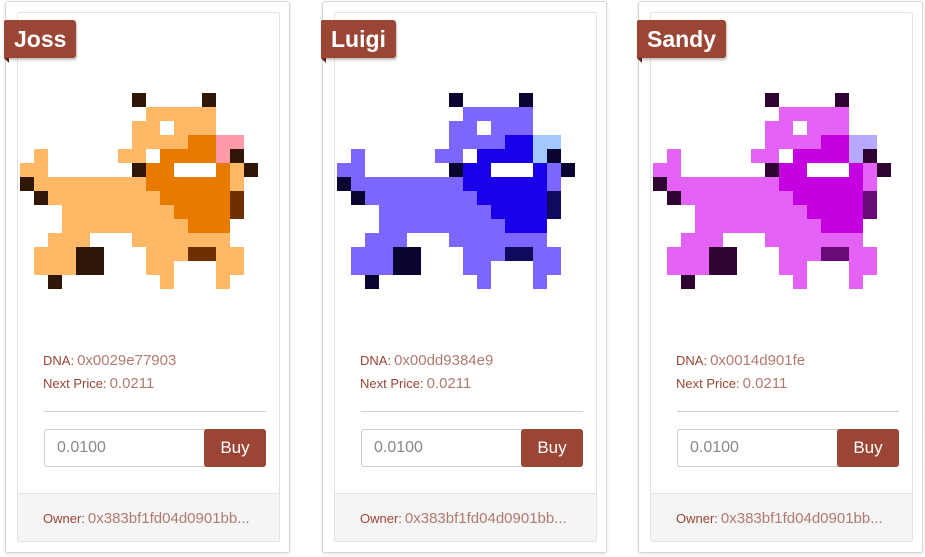 This screenshot has width=925, height=557. Describe the element at coordinates (109, 360) in the screenshot. I see `dna-line: DNA: 0x0029e77903` at that location.